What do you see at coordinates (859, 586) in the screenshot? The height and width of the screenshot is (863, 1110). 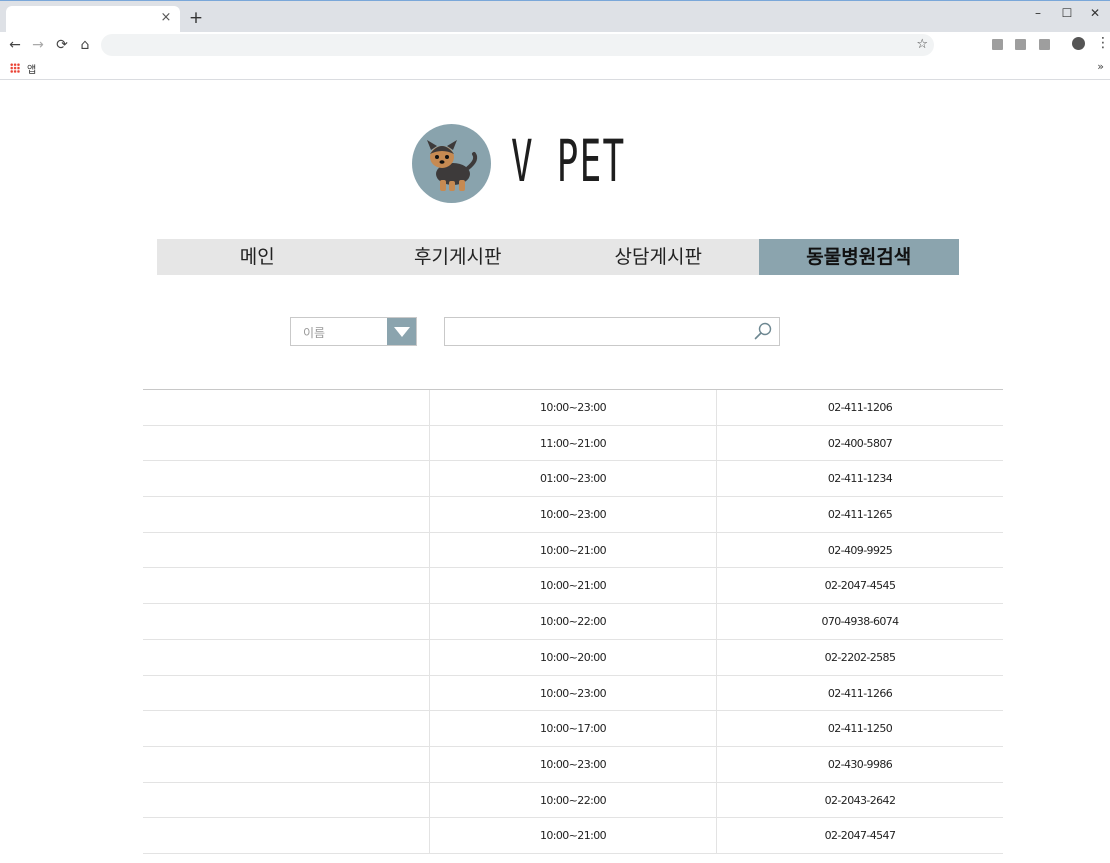 I see `cell-phone: 02-2047-4545` at bounding box center [859, 586].